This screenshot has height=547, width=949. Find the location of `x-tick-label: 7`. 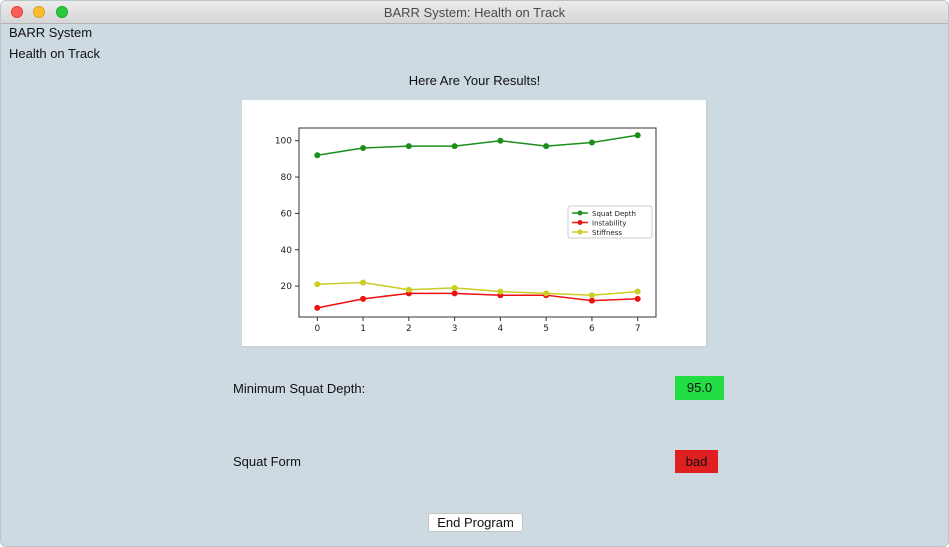

x-tick-label: 7 is located at coordinates (638, 329).